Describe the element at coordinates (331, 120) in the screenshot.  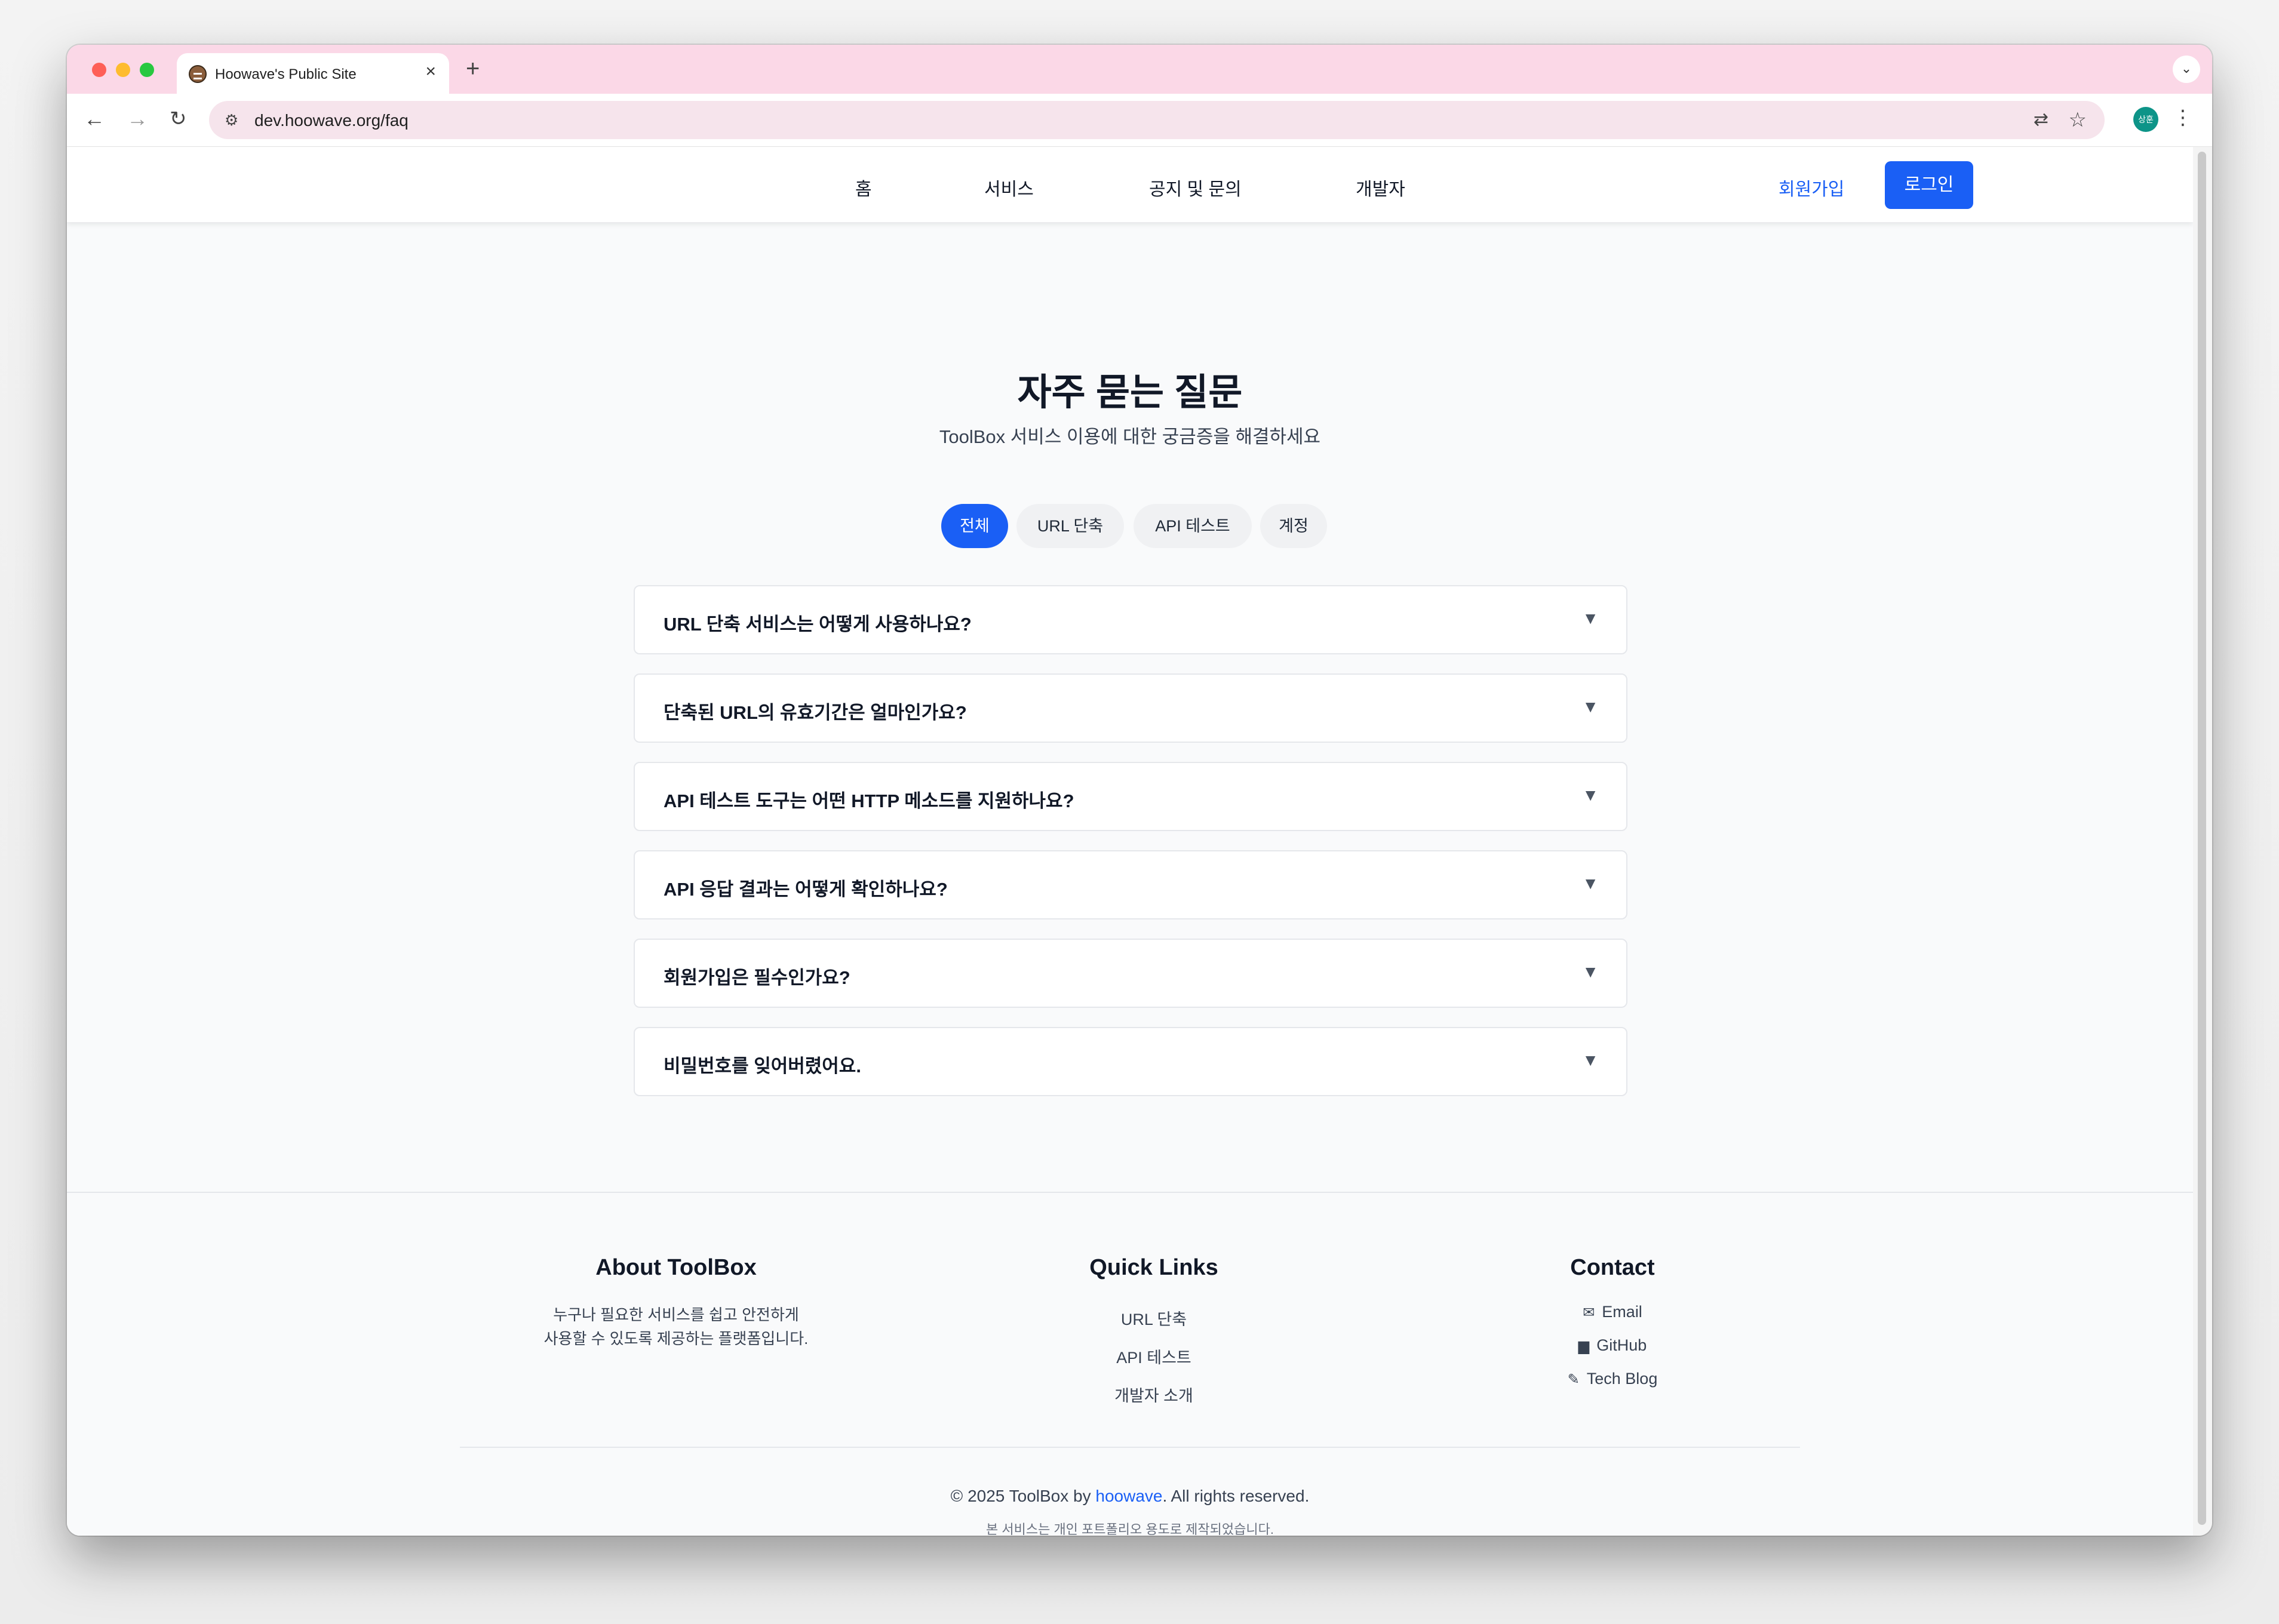
I see `url-text: dev.hoowave.org/faq` at that location.